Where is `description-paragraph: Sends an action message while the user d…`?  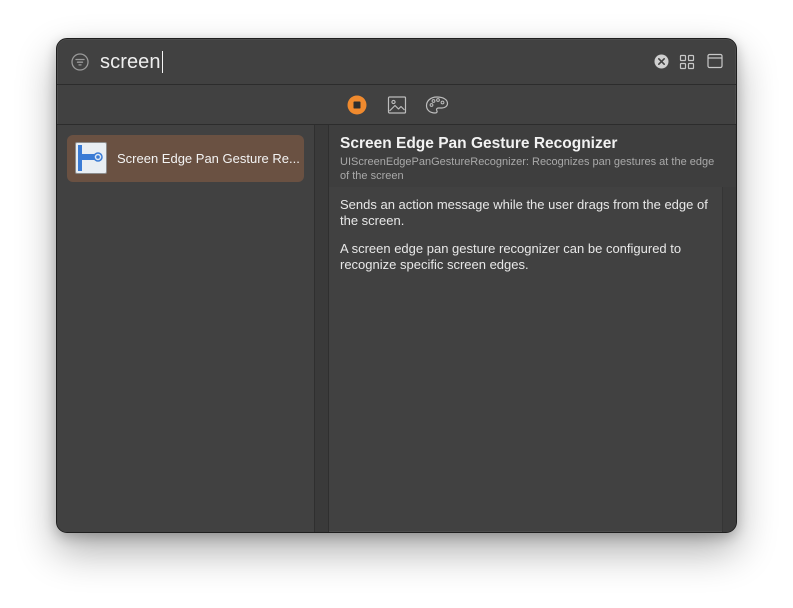 description-paragraph: Sends an action message while the user d… is located at coordinates (524, 212).